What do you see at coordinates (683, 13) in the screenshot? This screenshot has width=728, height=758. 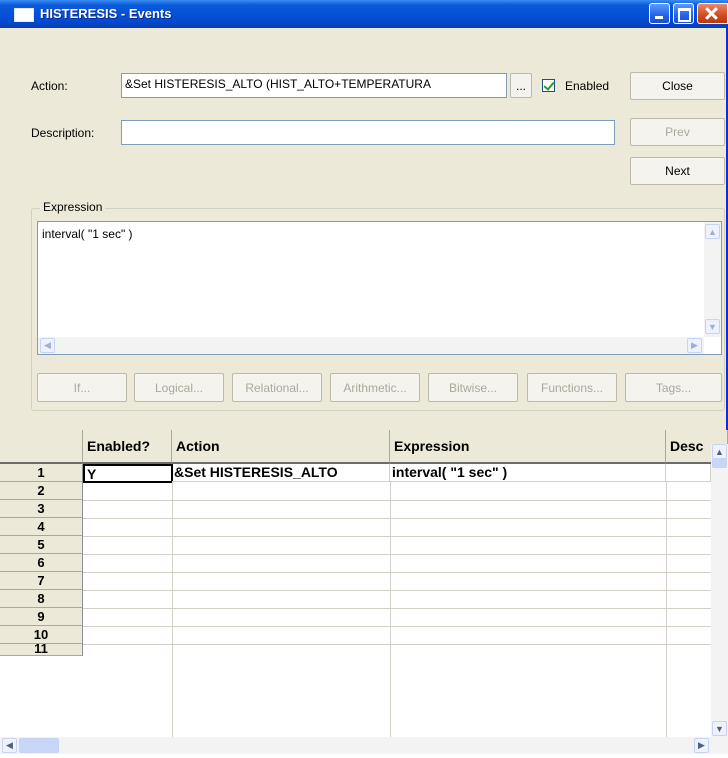 I see `maximize-button` at bounding box center [683, 13].